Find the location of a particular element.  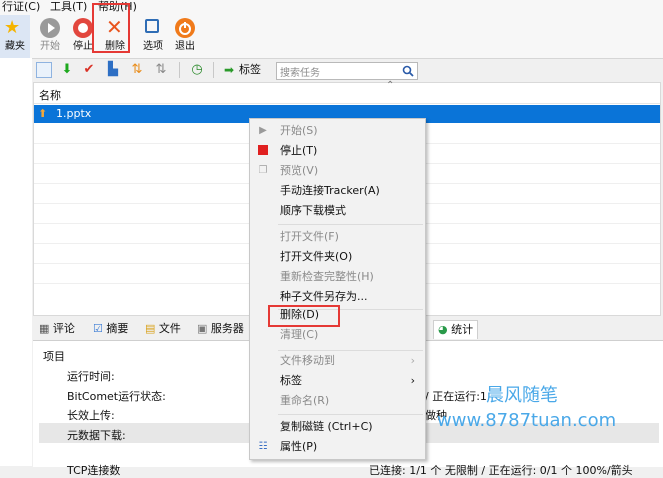

power-icon is located at coordinates (185, 28).